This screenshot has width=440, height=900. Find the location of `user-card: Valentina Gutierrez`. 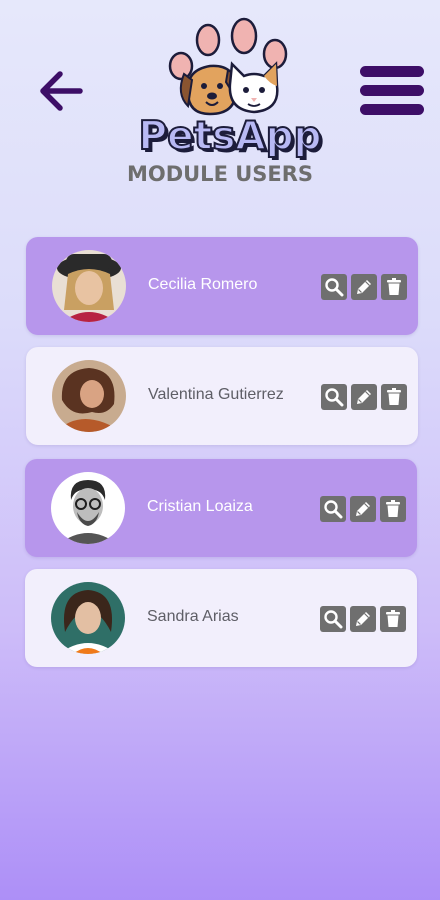

user-card: Valentina Gutierrez is located at coordinates (222, 396).